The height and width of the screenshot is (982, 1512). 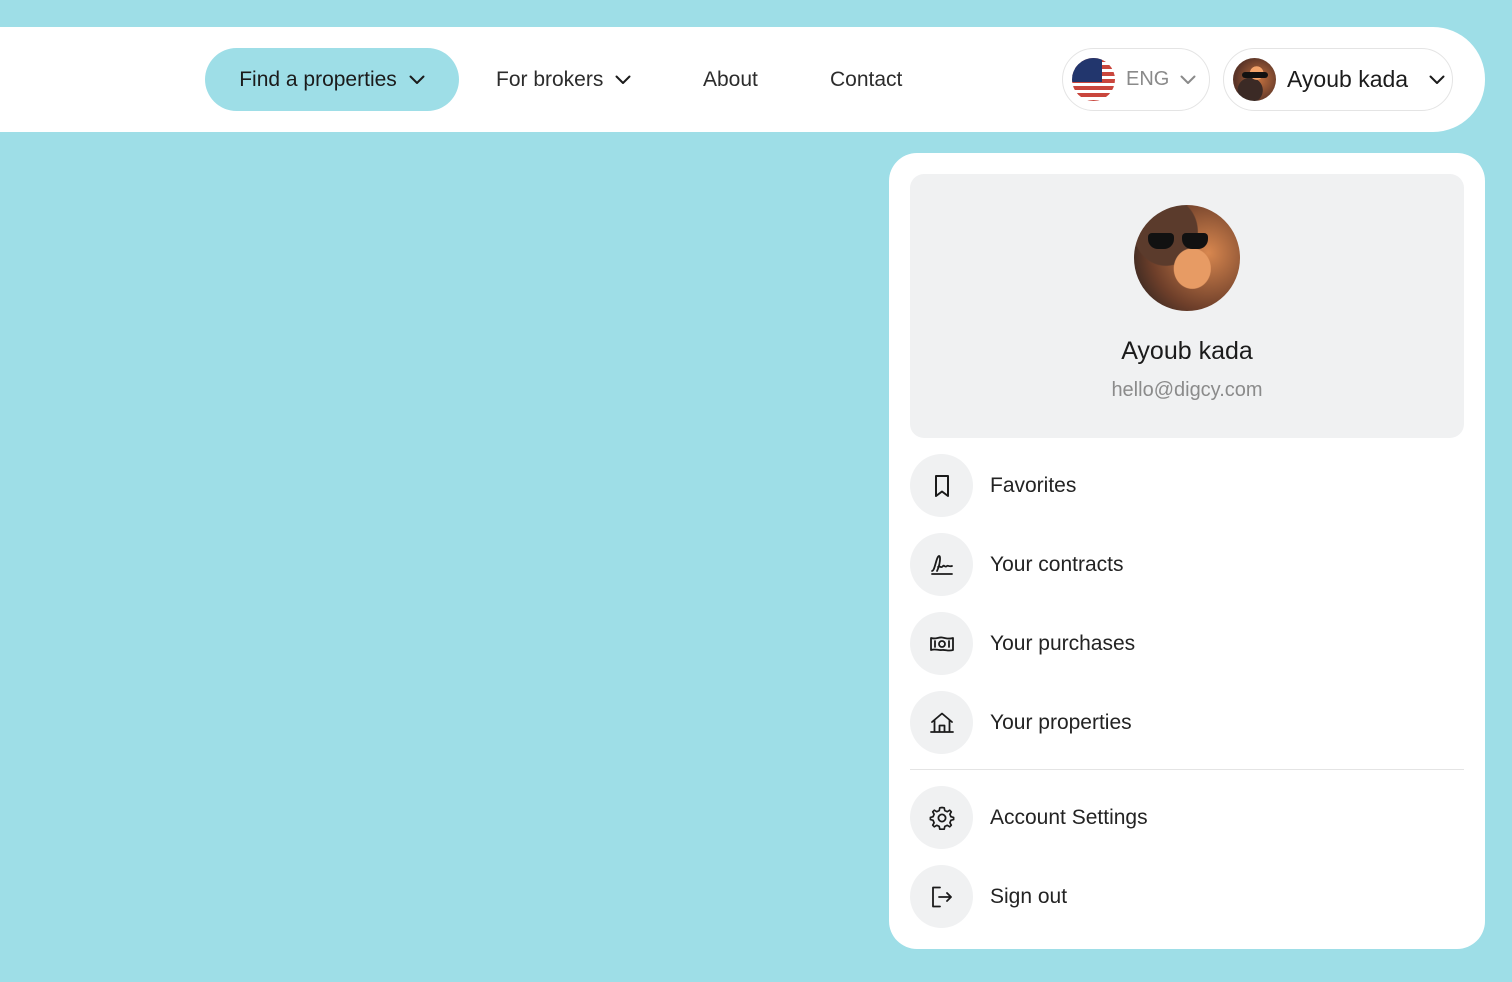 I want to click on menu-item-favorites: Favorites, so click(x=1187, y=485).